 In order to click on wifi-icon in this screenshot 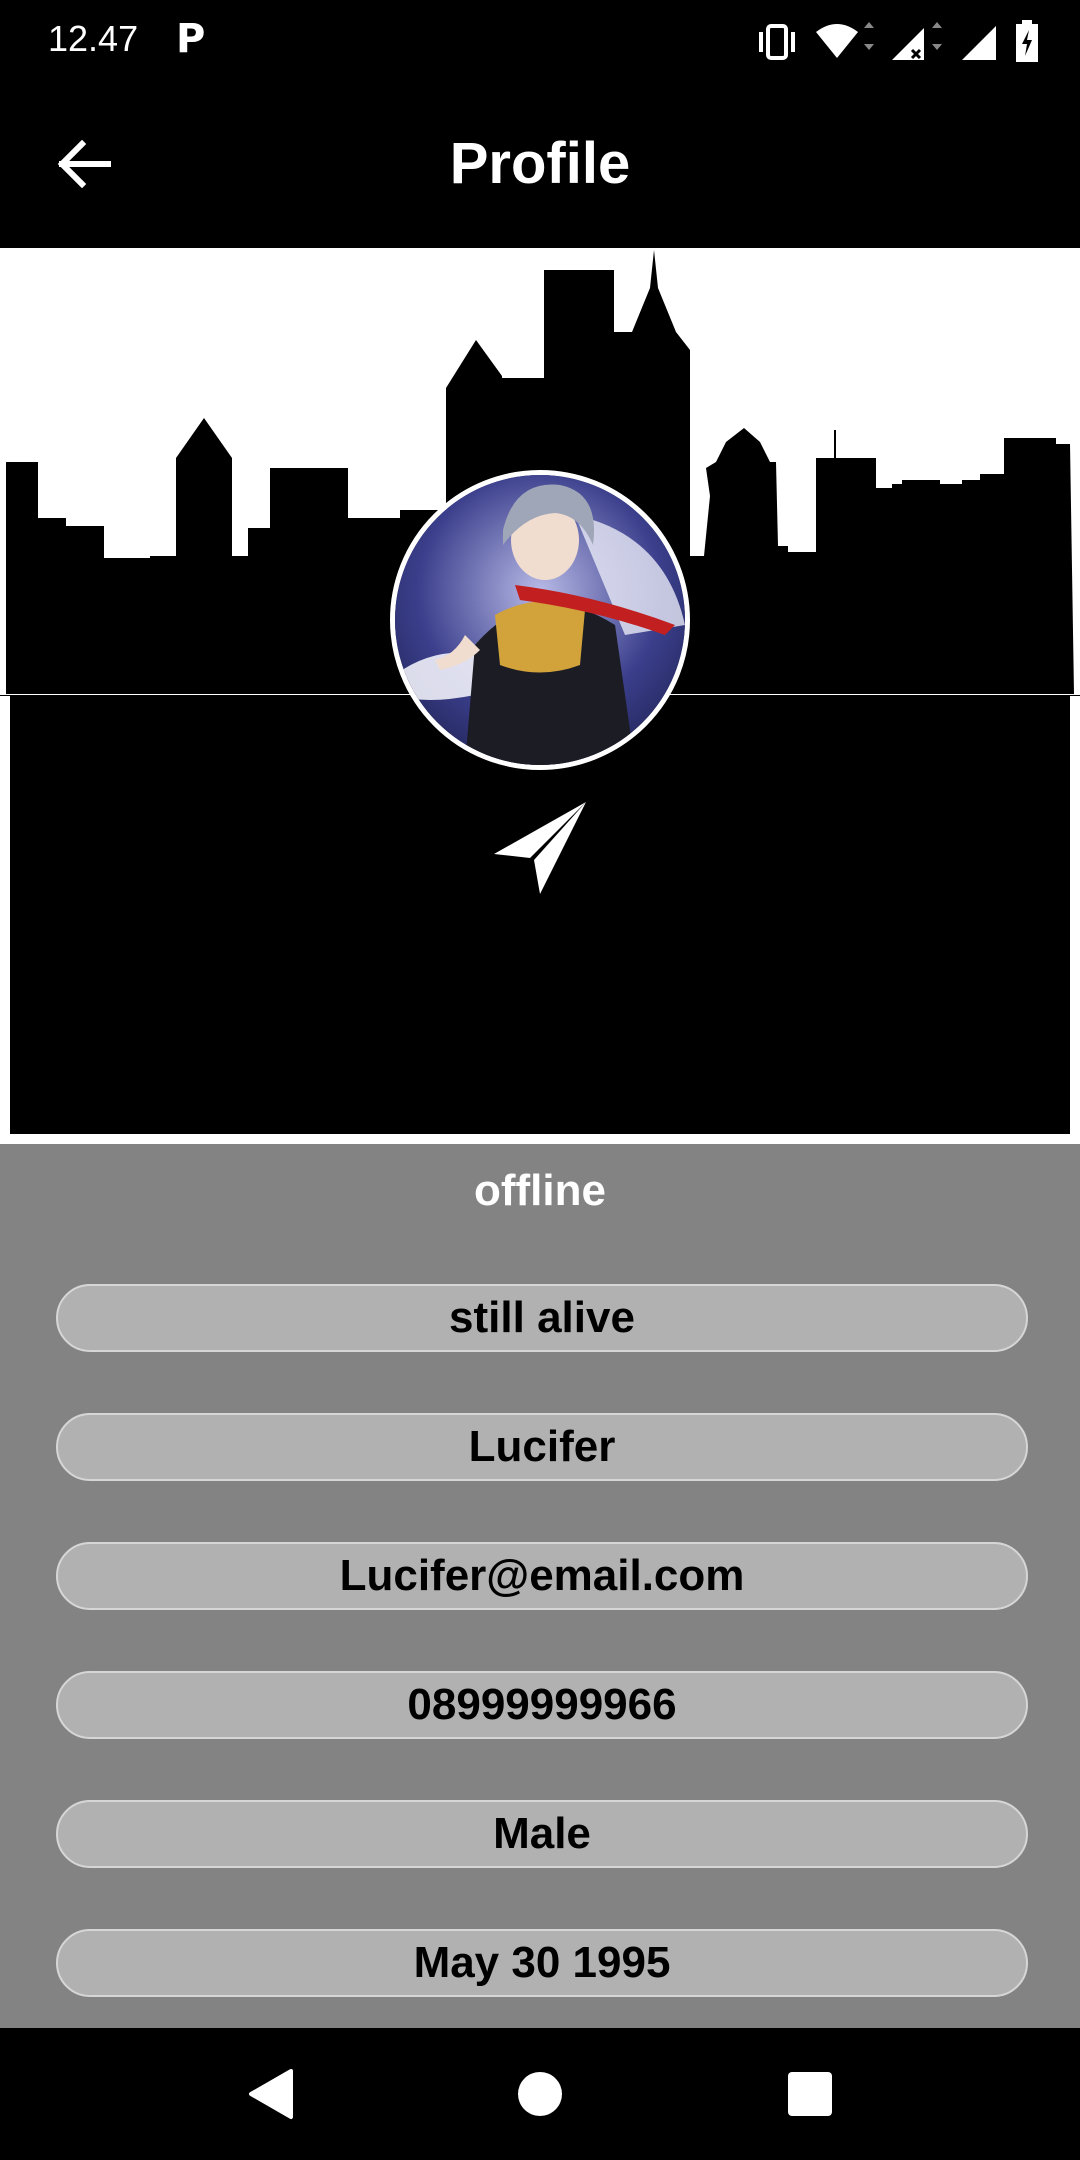, I will do `click(845, 40)`.